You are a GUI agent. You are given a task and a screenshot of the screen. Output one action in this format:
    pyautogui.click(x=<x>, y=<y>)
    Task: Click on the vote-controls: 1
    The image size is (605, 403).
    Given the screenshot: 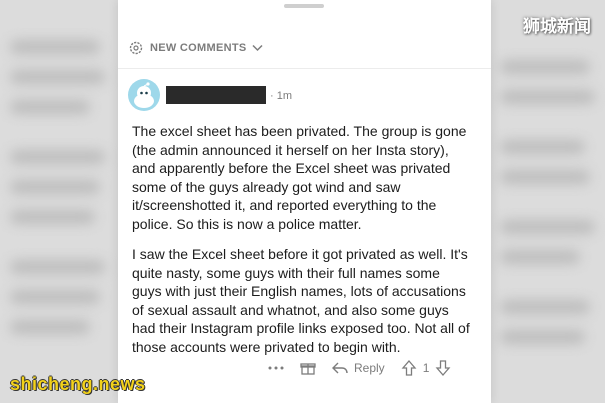 What is the action you would take?
    pyautogui.click(x=426, y=368)
    